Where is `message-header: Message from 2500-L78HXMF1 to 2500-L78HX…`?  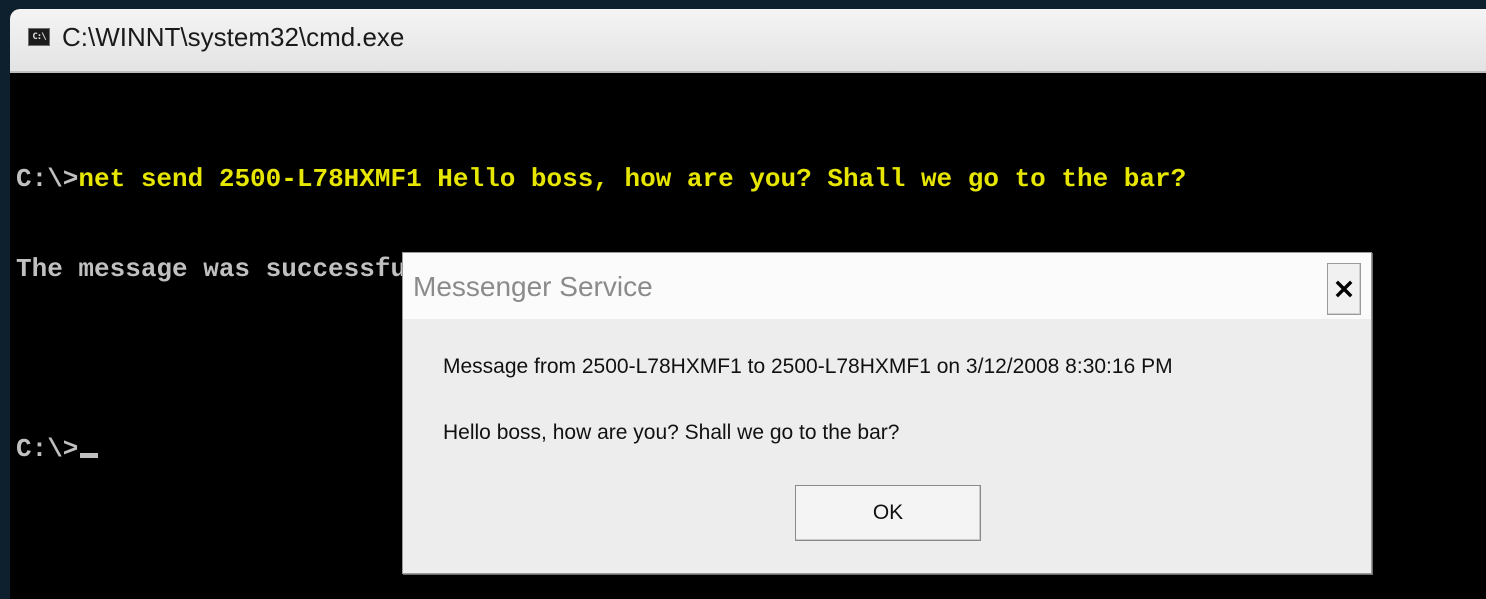
message-header: Message from 2500-L78HXMF1 to 2500-L78HX… is located at coordinates (808, 366).